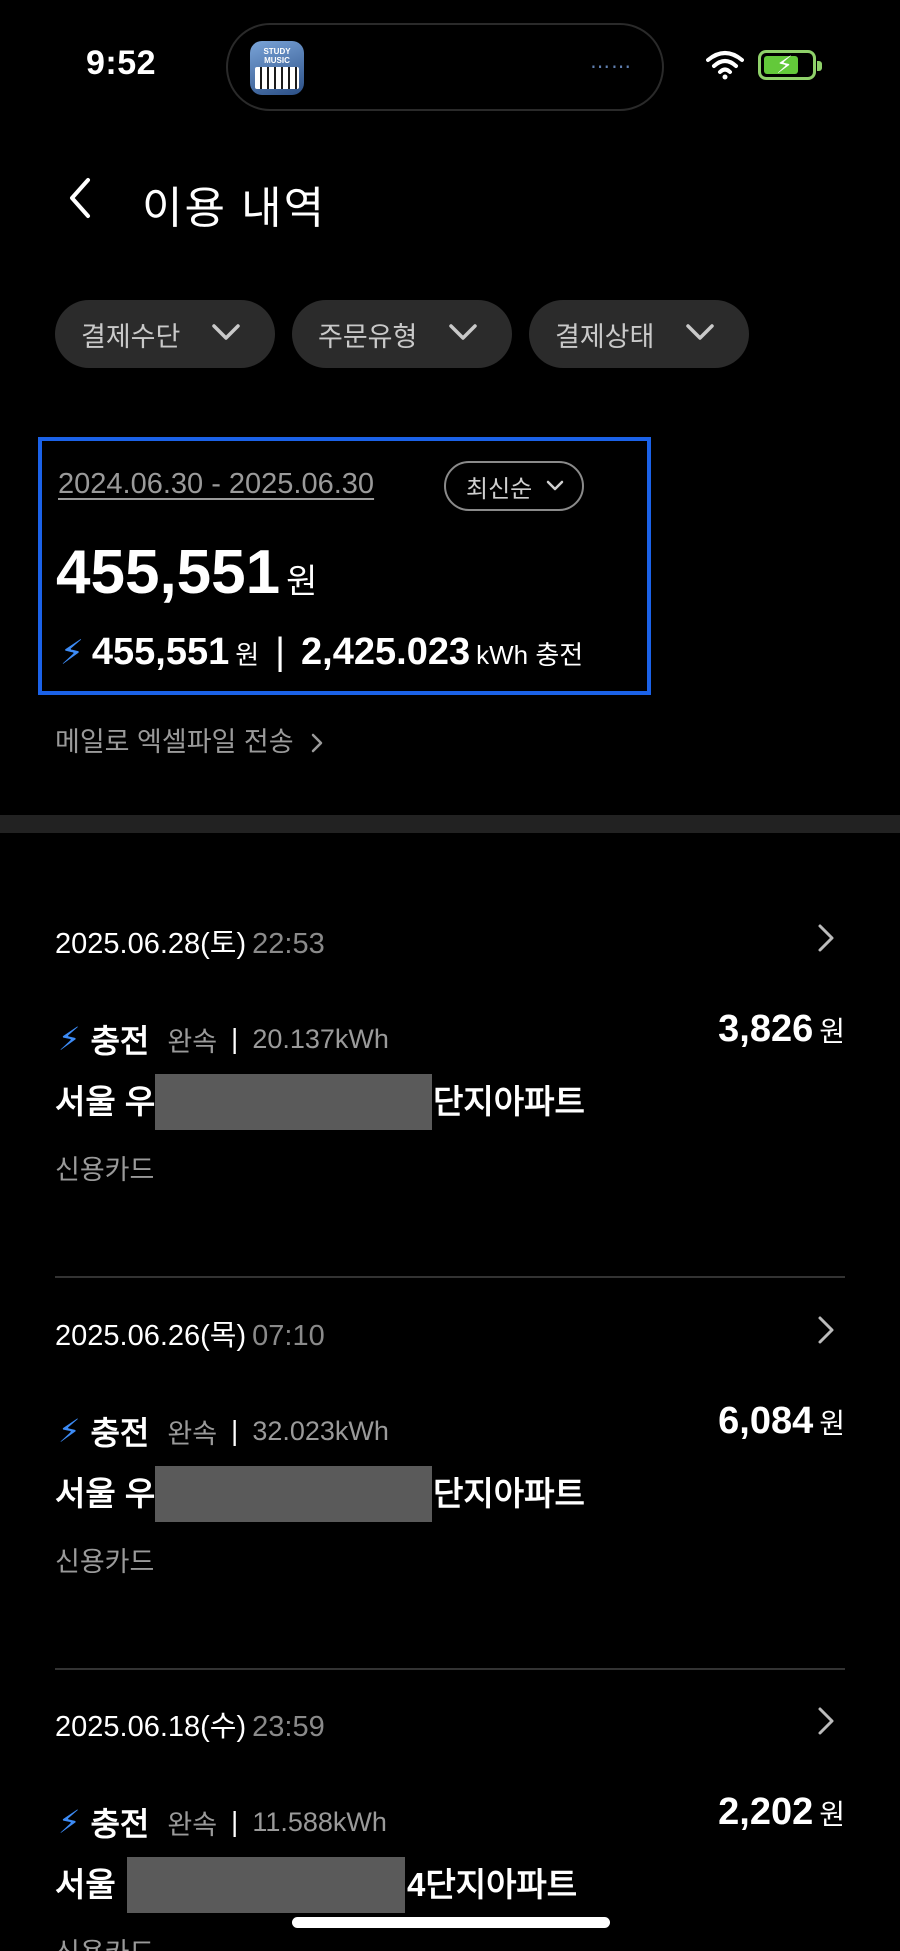  What do you see at coordinates (174, 742) in the screenshot?
I see `email-export-label: 메일로 엑셀파일 전송` at bounding box center [174, 742].